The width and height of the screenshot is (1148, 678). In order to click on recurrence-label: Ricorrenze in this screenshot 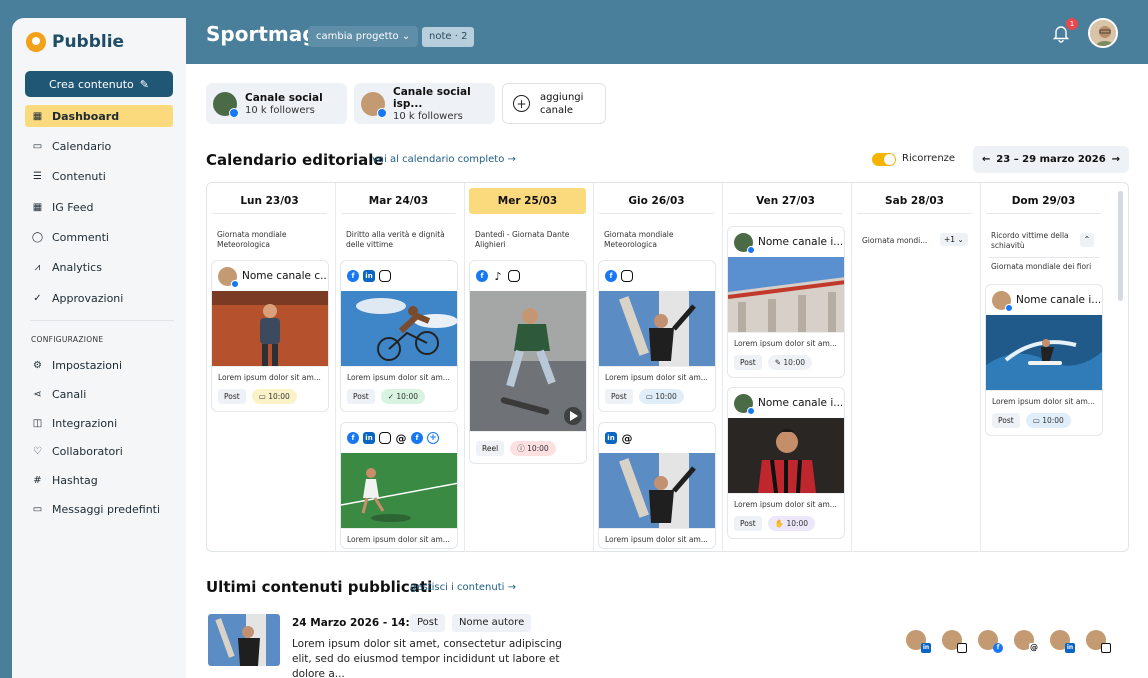, I will do `click(929, 158)`.